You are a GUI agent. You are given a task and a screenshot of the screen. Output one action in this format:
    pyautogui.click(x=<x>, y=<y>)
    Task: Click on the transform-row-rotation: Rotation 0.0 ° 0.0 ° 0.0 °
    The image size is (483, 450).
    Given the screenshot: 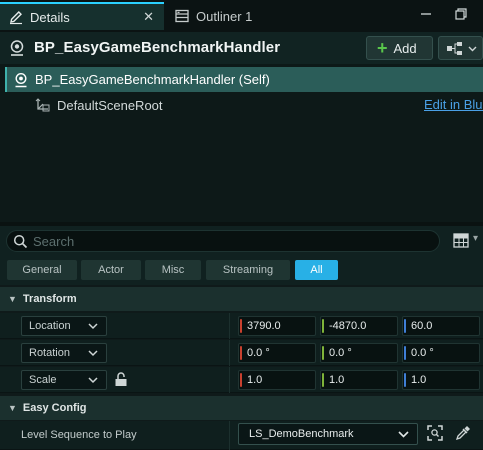 What is the action you would take?
    pyautogui.click(x=241, y=353)
    